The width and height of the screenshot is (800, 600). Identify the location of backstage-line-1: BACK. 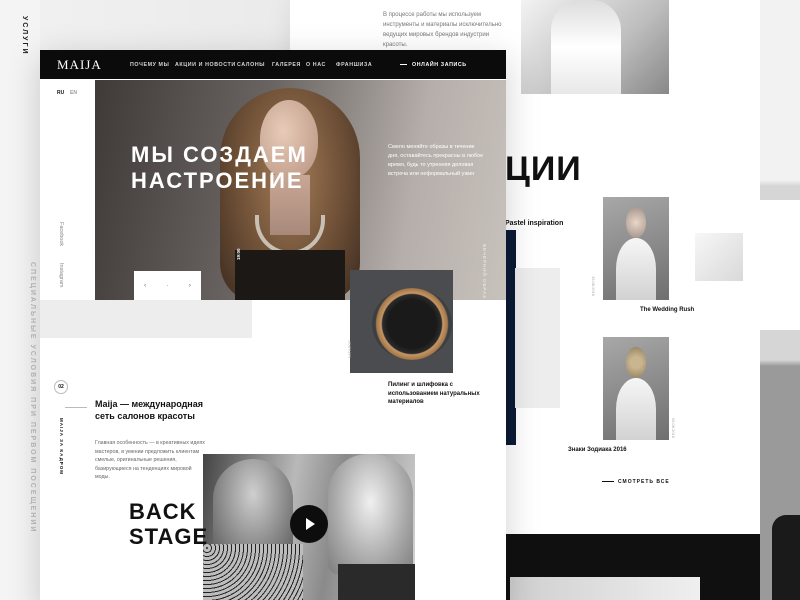
(163, 511).